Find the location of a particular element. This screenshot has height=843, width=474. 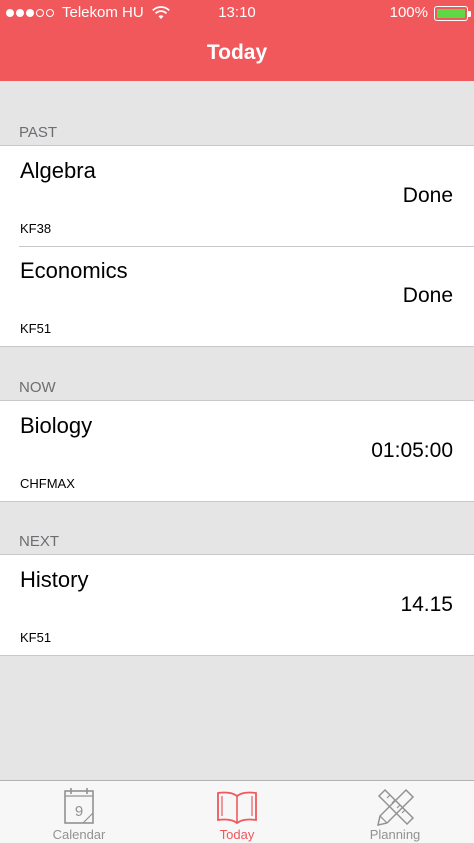

tab-bar: 9 Calendar Today Planning is located at coordinates (237, 811).